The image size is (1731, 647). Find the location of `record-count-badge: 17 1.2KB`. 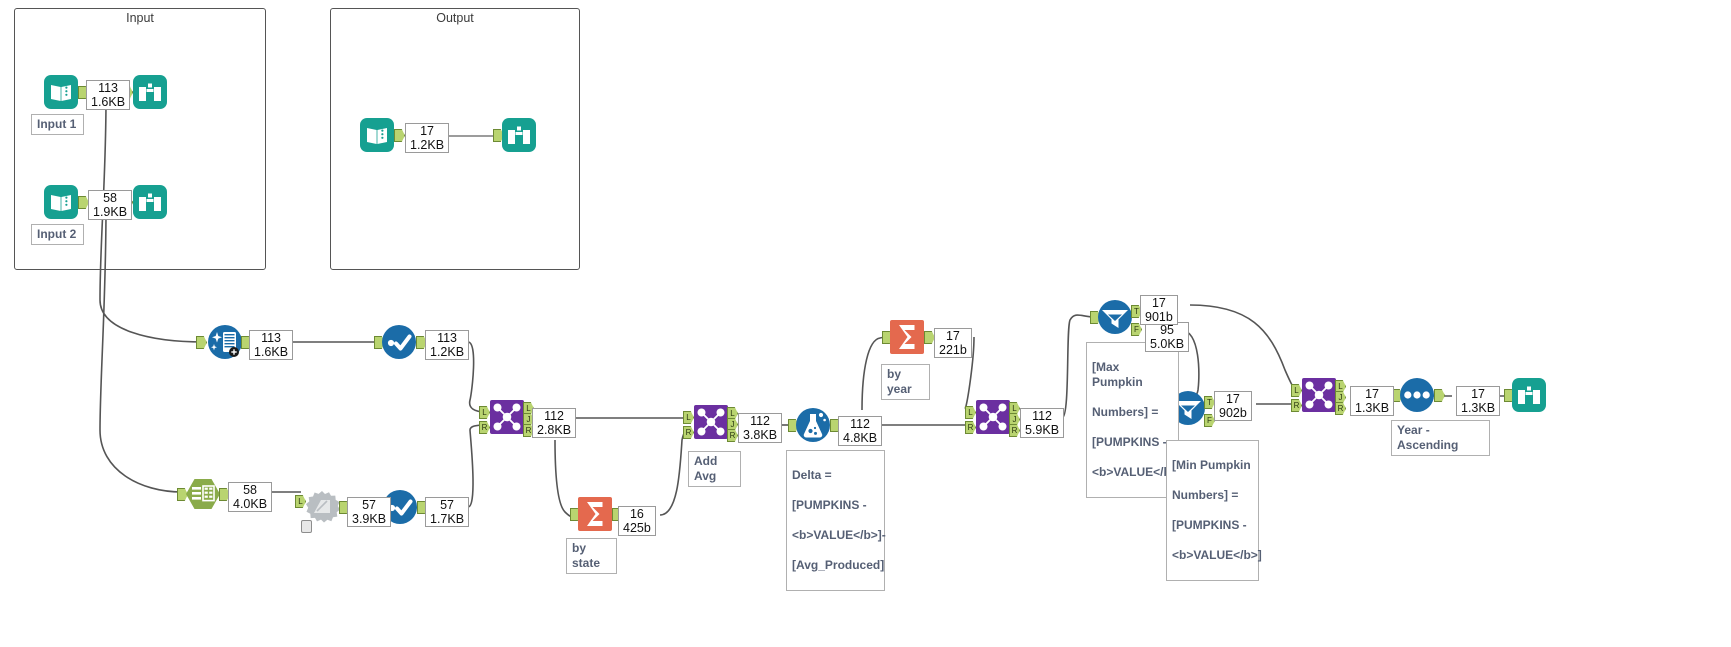

record-count-badge: 17 1.2KB is located at coordinates (427, 138).